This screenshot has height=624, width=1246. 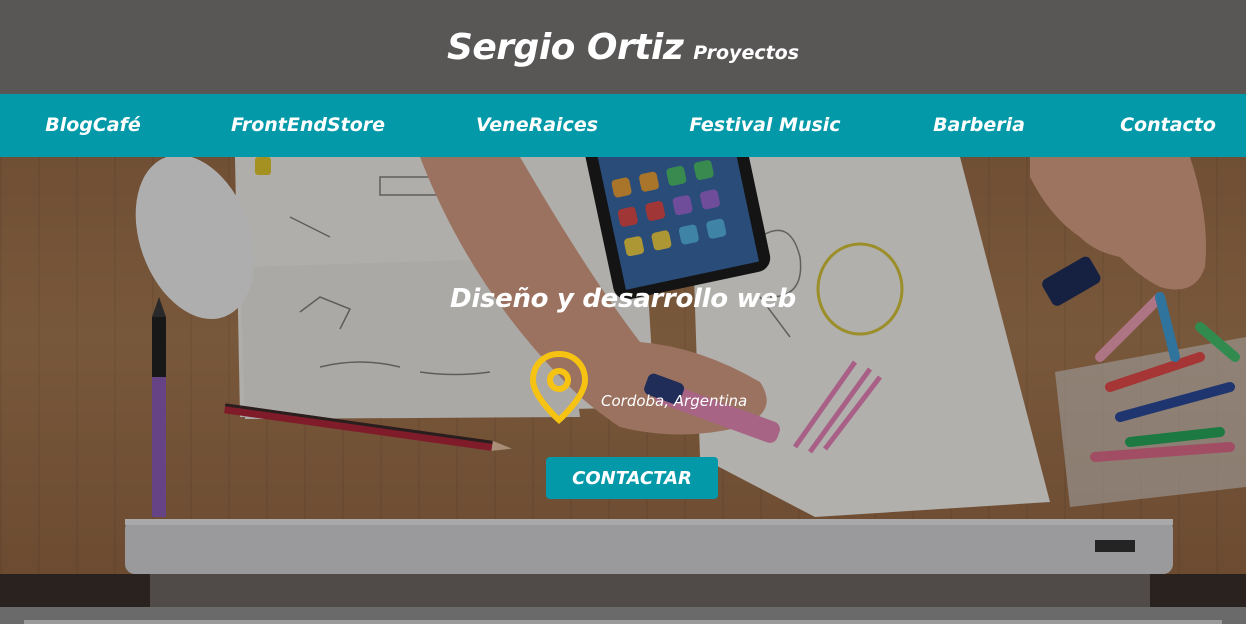 I want to click on location-text: Cordoba, Argentina, so click(x=674, y=401).